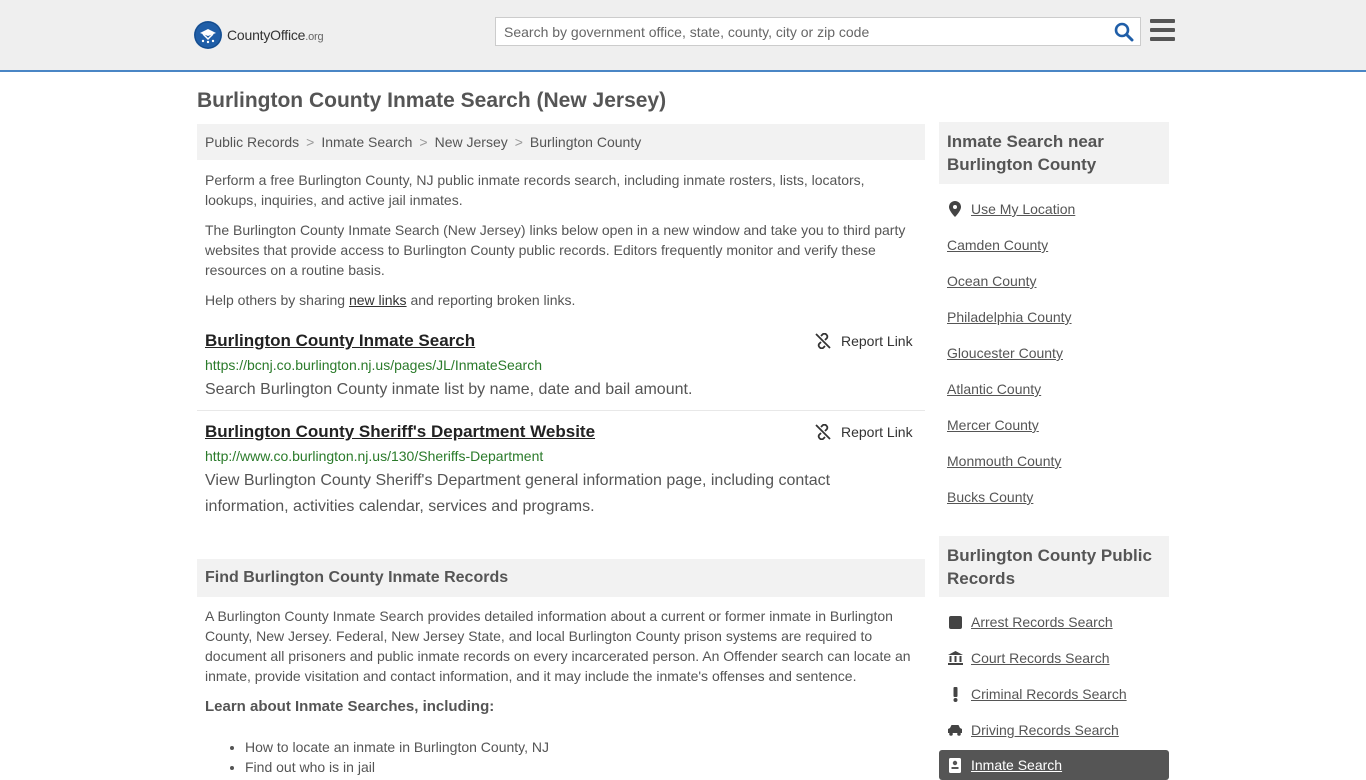 The image size is (1366, 780). What do you see at coordinates (1162, 30) in the screenshot?
I see `hamburger-menu-icon` at bounding box center [1162, 30].